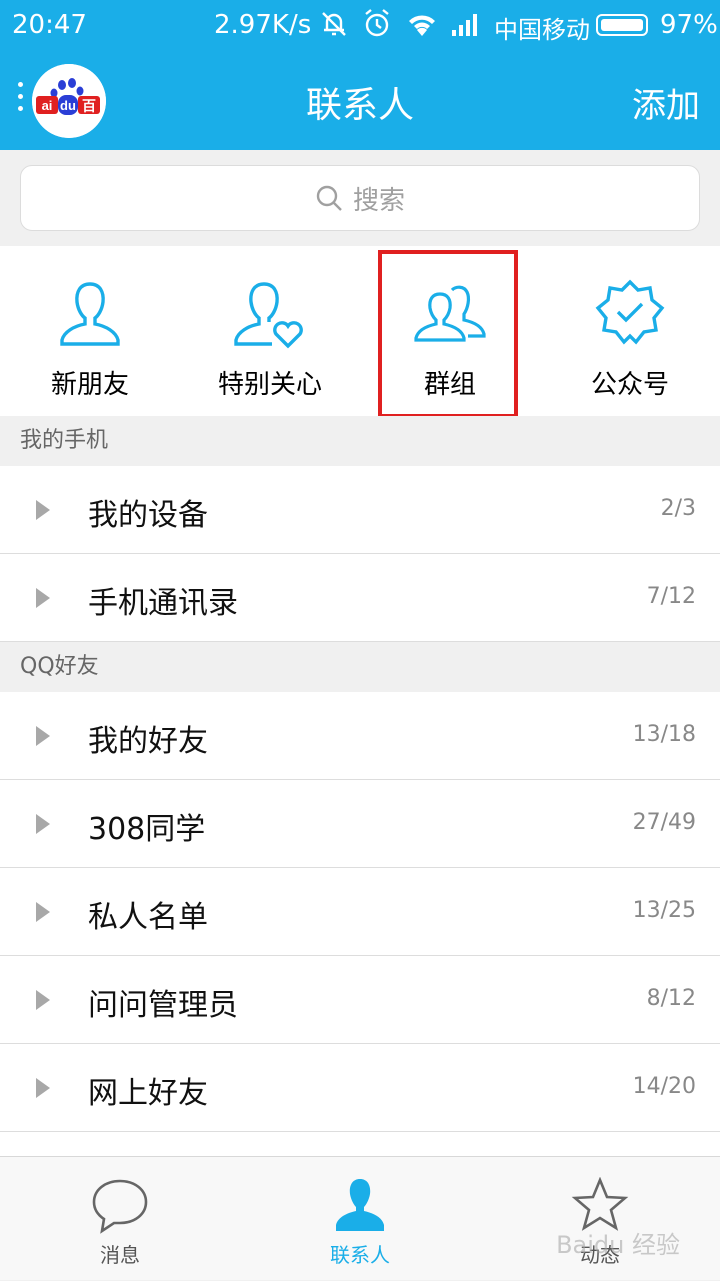  I want to click on online-count: 13/18, so click(664, 734).